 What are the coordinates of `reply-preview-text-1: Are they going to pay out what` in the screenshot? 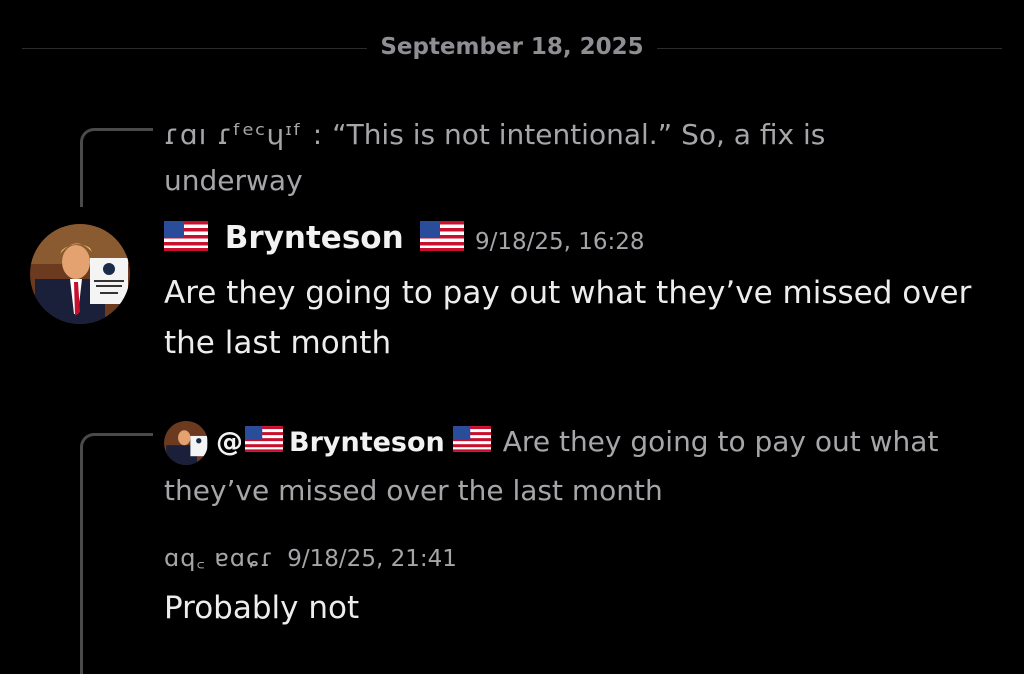 It's located at (720, 441).